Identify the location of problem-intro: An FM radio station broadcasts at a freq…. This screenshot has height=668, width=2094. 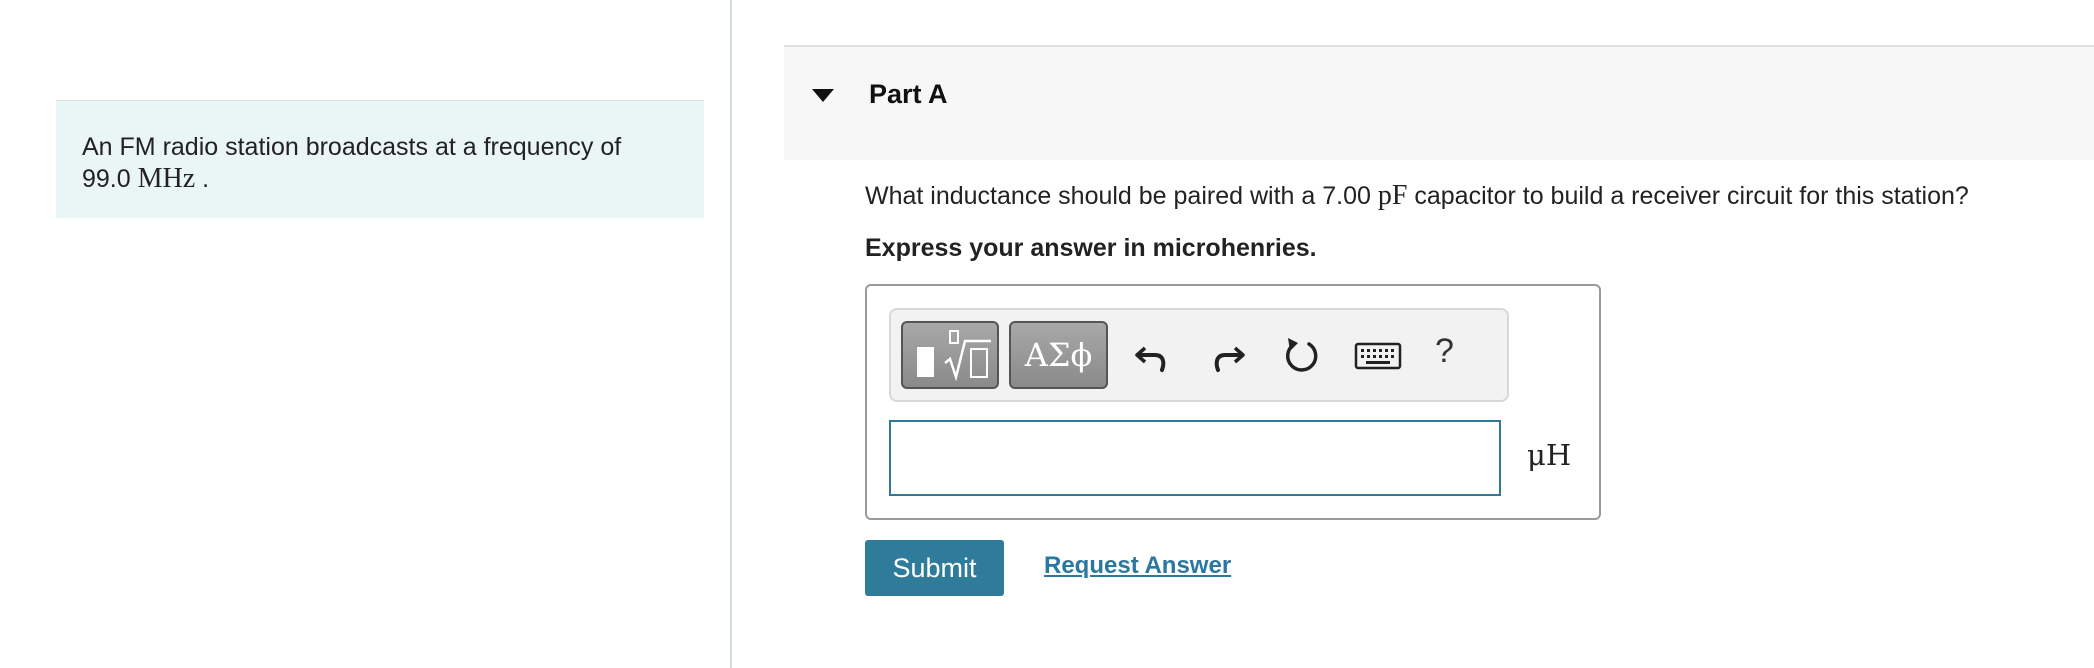
(380, 159).